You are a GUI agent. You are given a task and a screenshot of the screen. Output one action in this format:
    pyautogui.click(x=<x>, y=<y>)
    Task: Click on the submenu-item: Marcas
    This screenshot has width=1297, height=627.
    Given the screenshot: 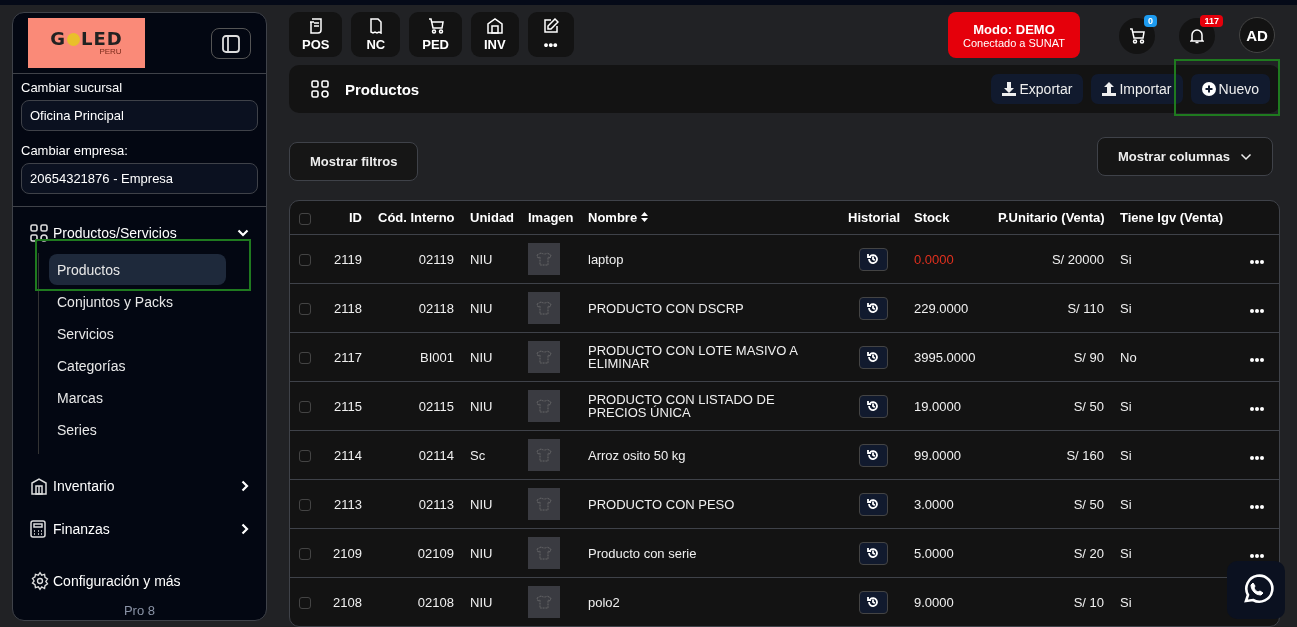 What is the action you would take?
    pyautogui.click(x=137, y=397)
    